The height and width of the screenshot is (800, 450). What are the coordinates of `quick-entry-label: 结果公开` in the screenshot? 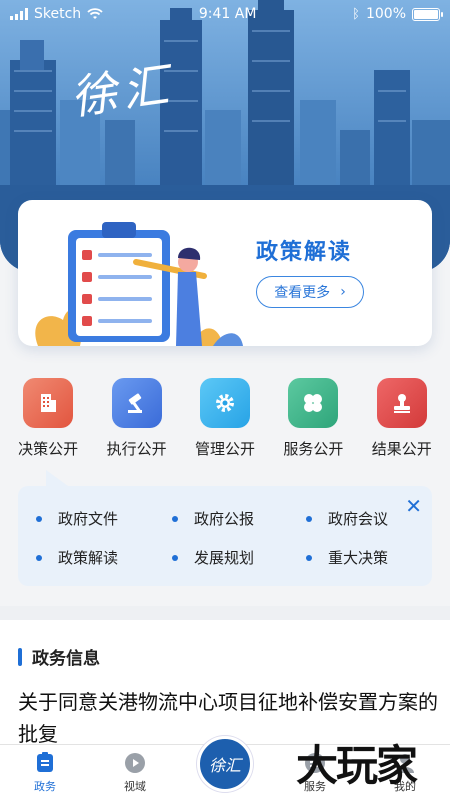 It's located at (401, 449).